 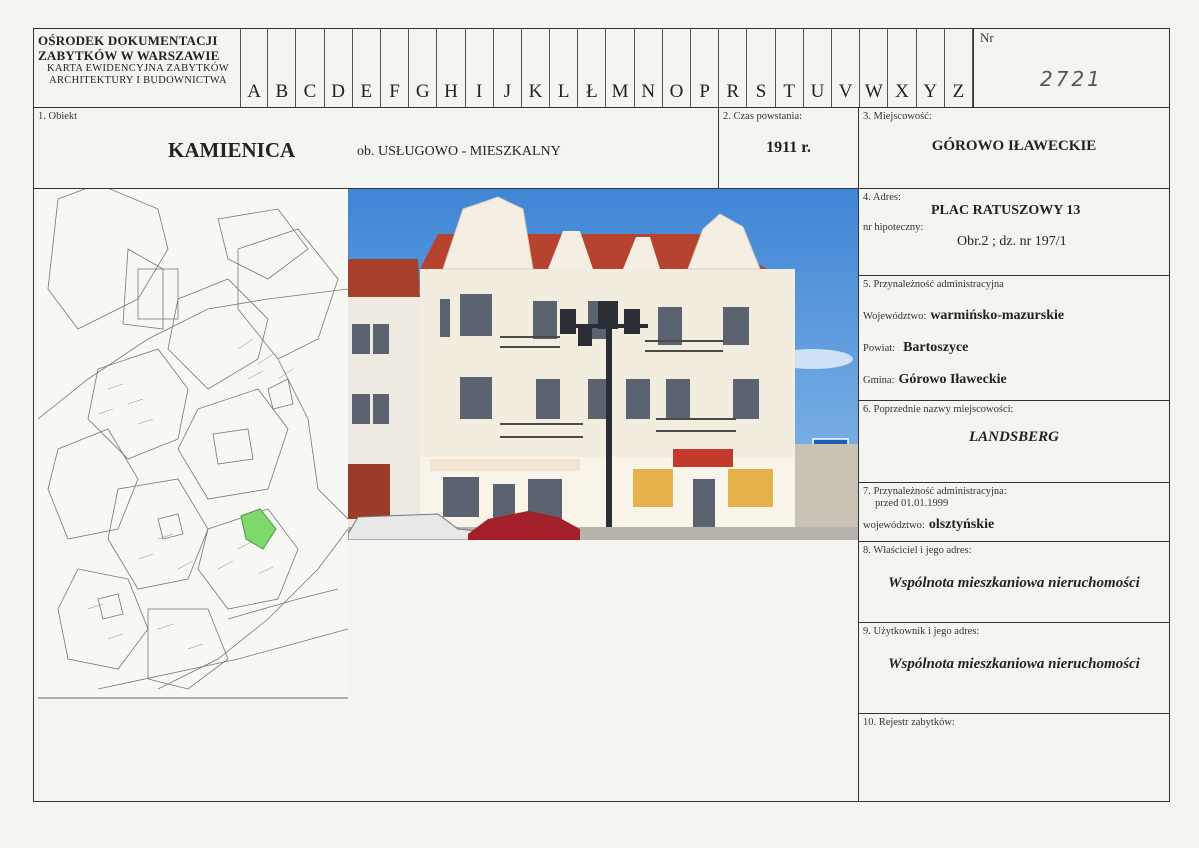 I want to click on letter-label: V, so click(x=845, y=91).